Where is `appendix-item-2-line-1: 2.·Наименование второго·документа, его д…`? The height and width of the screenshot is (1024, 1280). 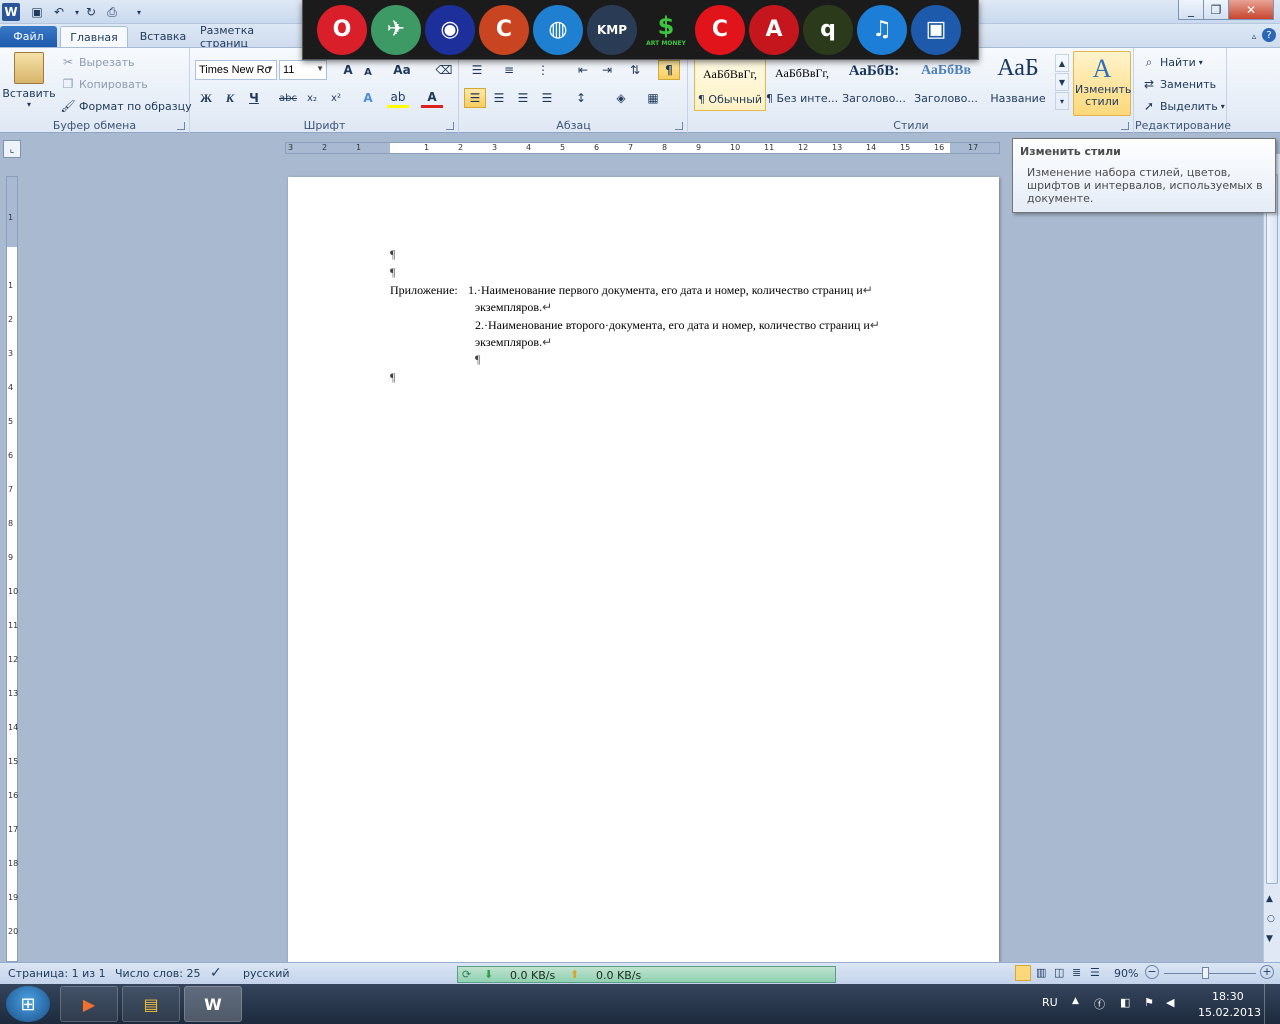 appendix-item-2-line-1: 2.·Наименование второго·документа, его д… is located at coordinates (677, 325).